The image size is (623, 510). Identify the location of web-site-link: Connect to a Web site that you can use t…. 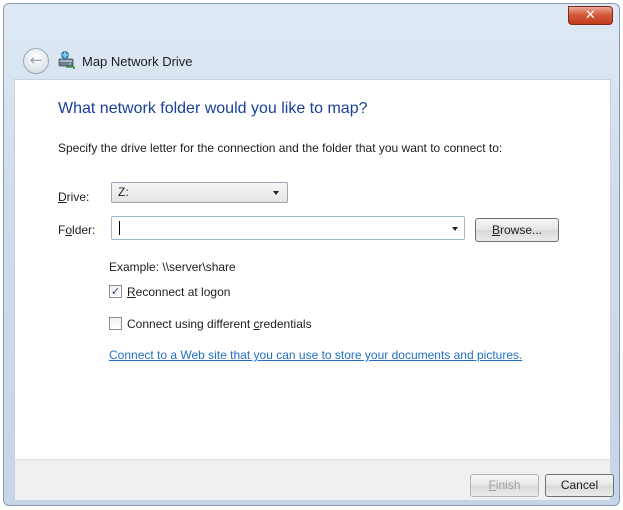
(315, 355).